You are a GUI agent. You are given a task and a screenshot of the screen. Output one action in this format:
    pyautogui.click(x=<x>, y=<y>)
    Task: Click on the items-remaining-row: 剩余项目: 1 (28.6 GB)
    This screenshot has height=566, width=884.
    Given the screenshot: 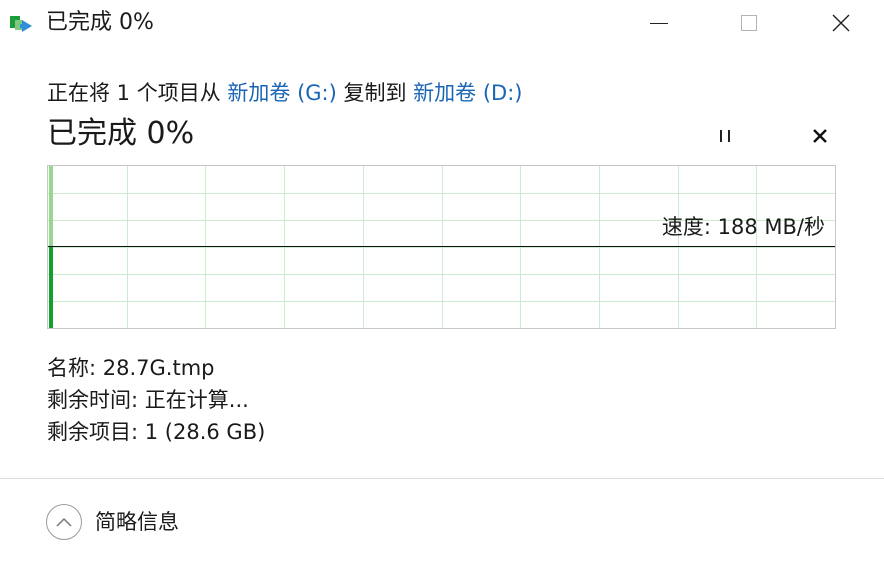 What is the action you would take?
    pyautogui.click(x=156, y=432)
    